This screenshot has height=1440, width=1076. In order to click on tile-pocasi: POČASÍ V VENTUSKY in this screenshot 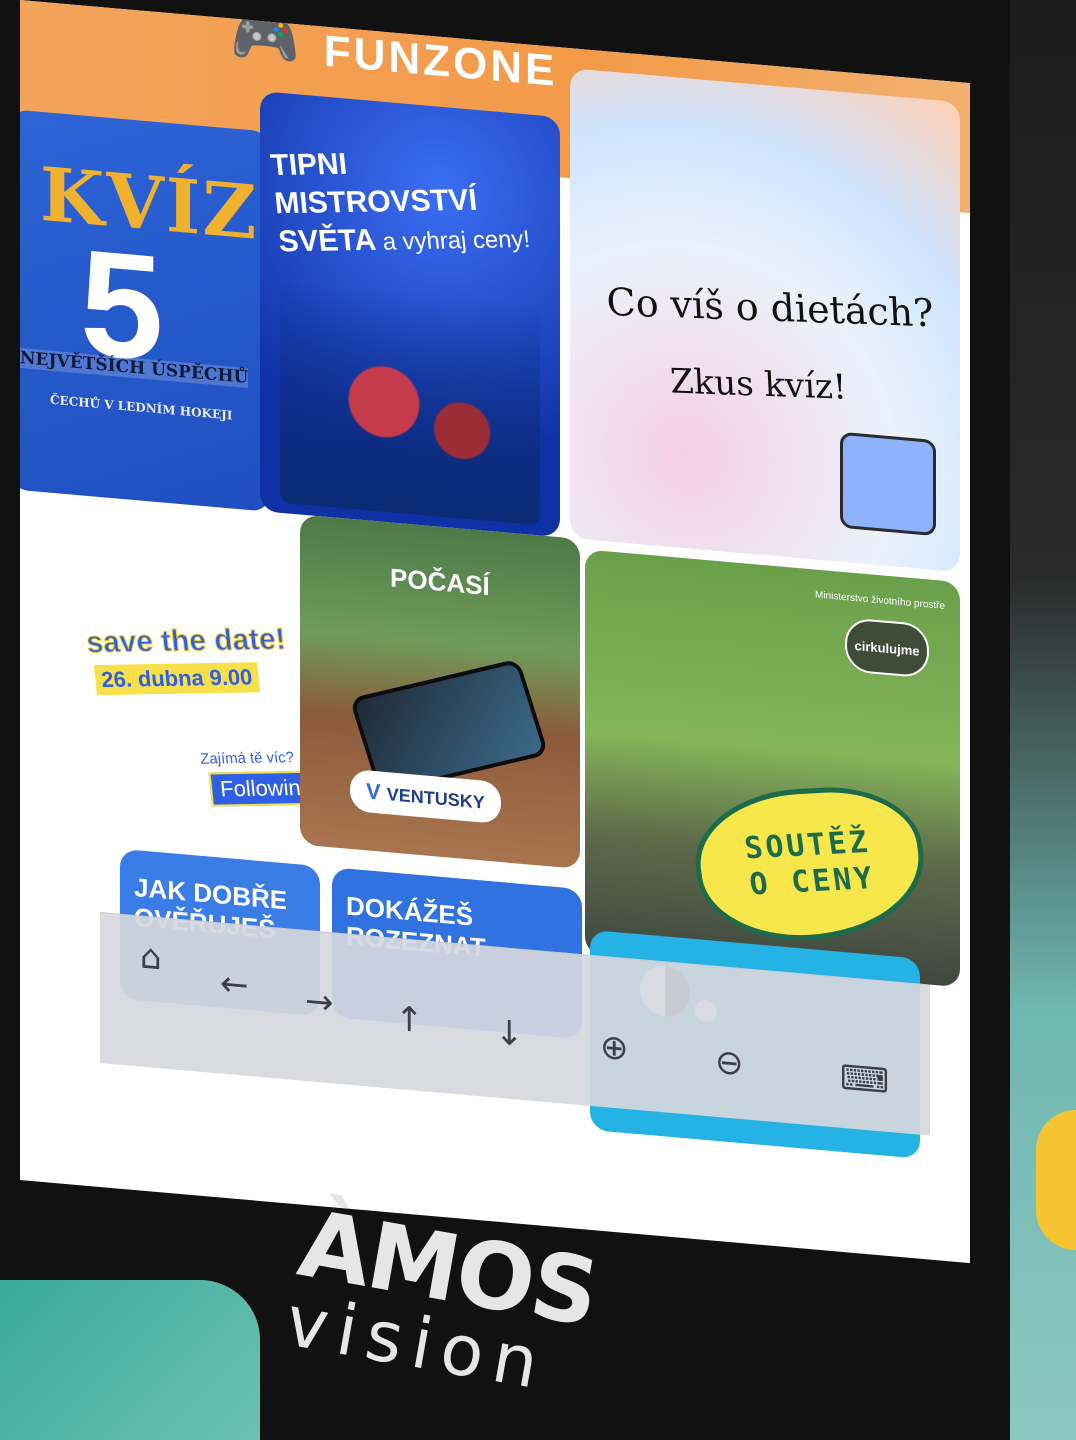, I will do `click(440, 691)`.